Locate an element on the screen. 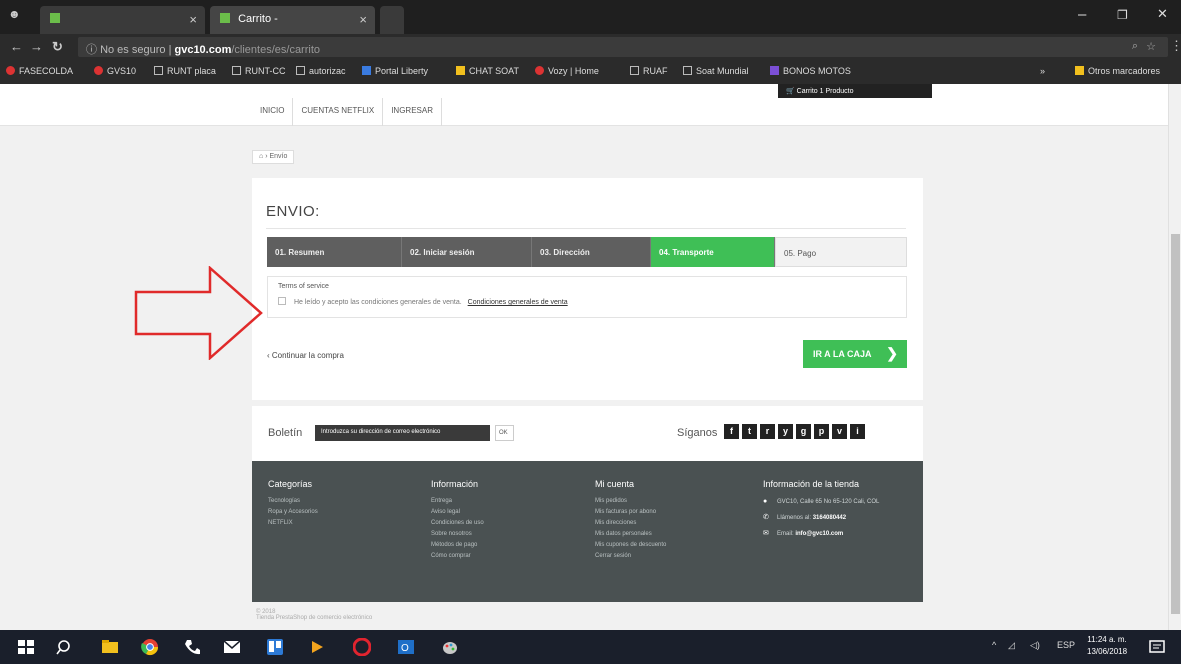 This screenshot has width=1181, height=664. bookmark-autorizac: autorizac is located at coordinates (321, 71).